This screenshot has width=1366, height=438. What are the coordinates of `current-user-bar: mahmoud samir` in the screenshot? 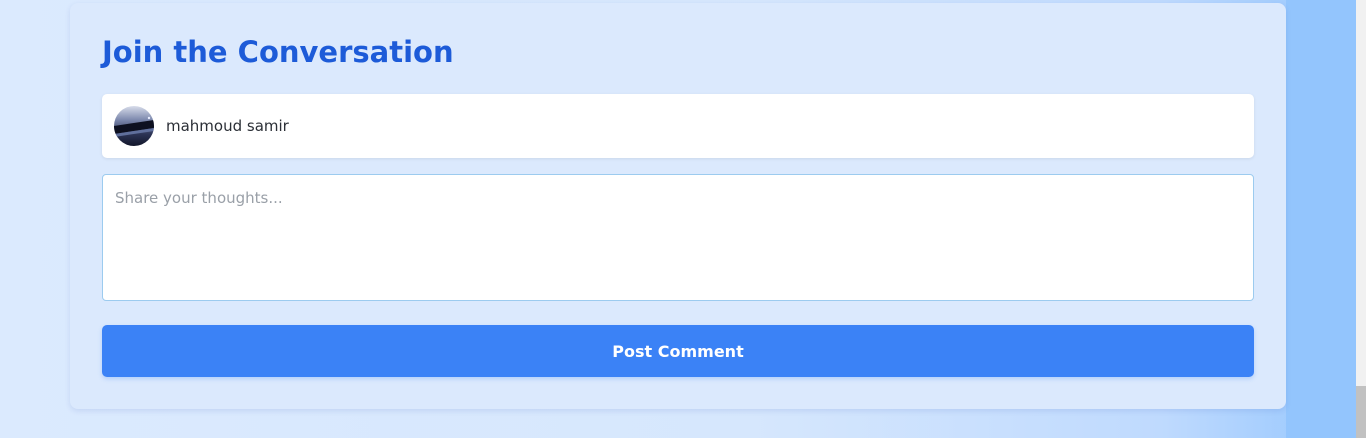 It's located at (678, 126).